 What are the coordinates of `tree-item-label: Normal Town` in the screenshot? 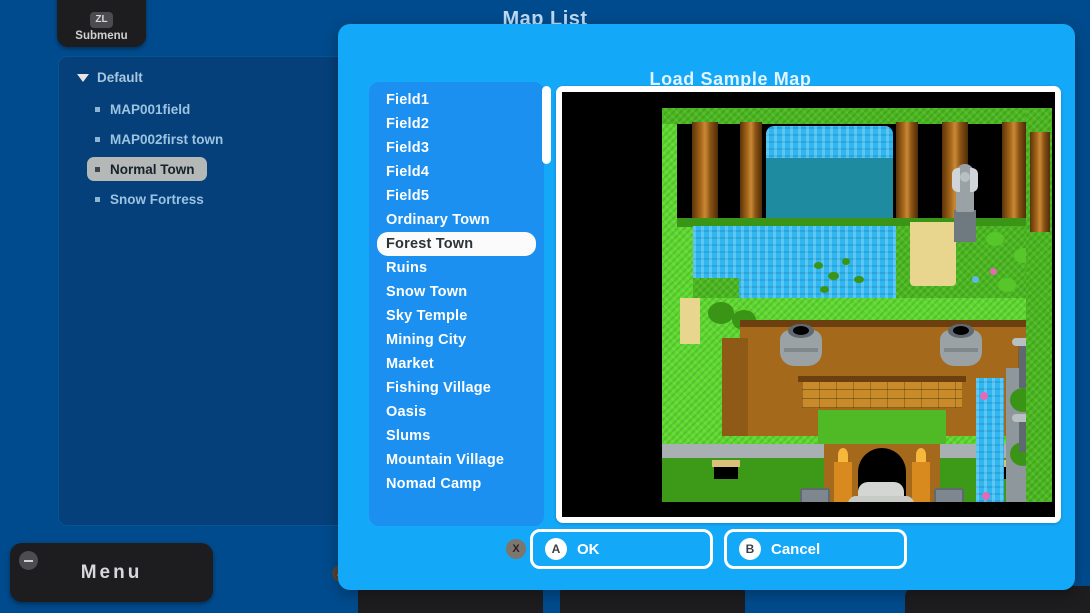 It's located at (152, 169).